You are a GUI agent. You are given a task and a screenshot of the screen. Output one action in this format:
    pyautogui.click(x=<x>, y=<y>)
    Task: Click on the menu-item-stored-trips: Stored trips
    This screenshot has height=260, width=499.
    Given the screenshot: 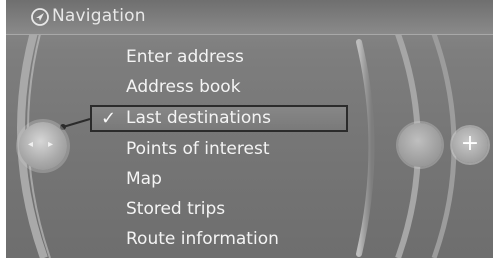 What is the action you would take?
    pyautogui.click(x=175, y=209)
    